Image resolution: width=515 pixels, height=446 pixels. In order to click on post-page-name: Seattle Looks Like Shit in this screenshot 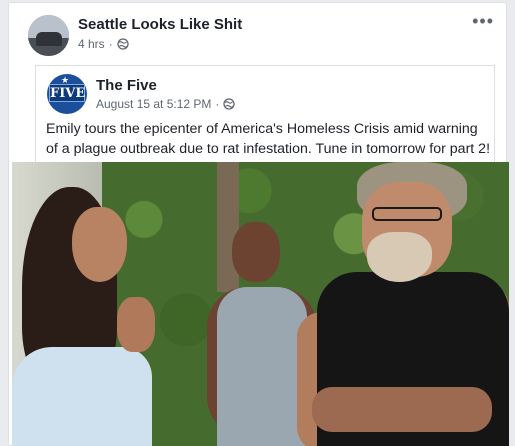, I will do `click(160, 24)`.